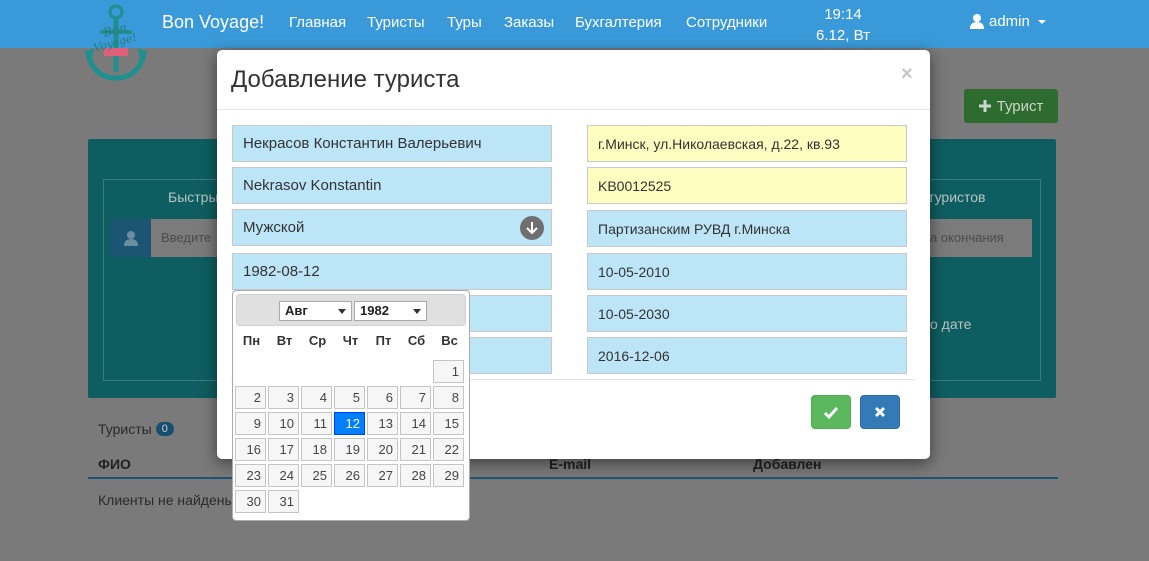 This screenshot has width=1149, height=561. What do you see at coordinates (843, 14) in the screenshot?
I see `clock-time: 19:14` at bounding box center [843, 14].